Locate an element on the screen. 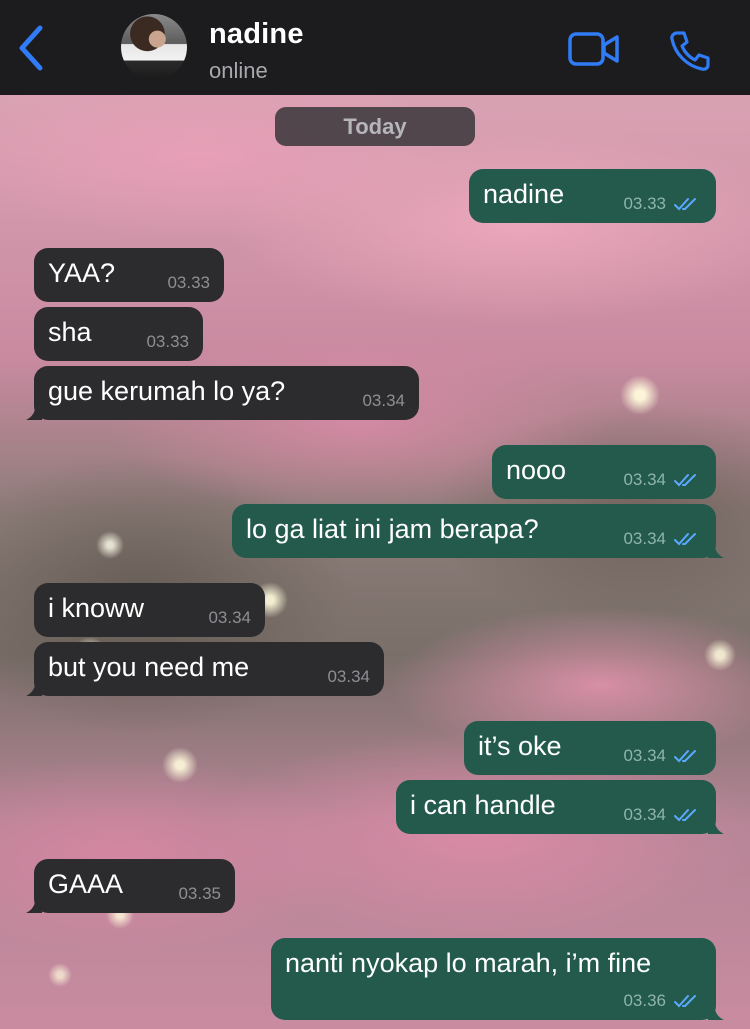 Image resolution: width=750 pixels, height=1029 pixels. message-text: YAA? is located at coordinates (82, 273).